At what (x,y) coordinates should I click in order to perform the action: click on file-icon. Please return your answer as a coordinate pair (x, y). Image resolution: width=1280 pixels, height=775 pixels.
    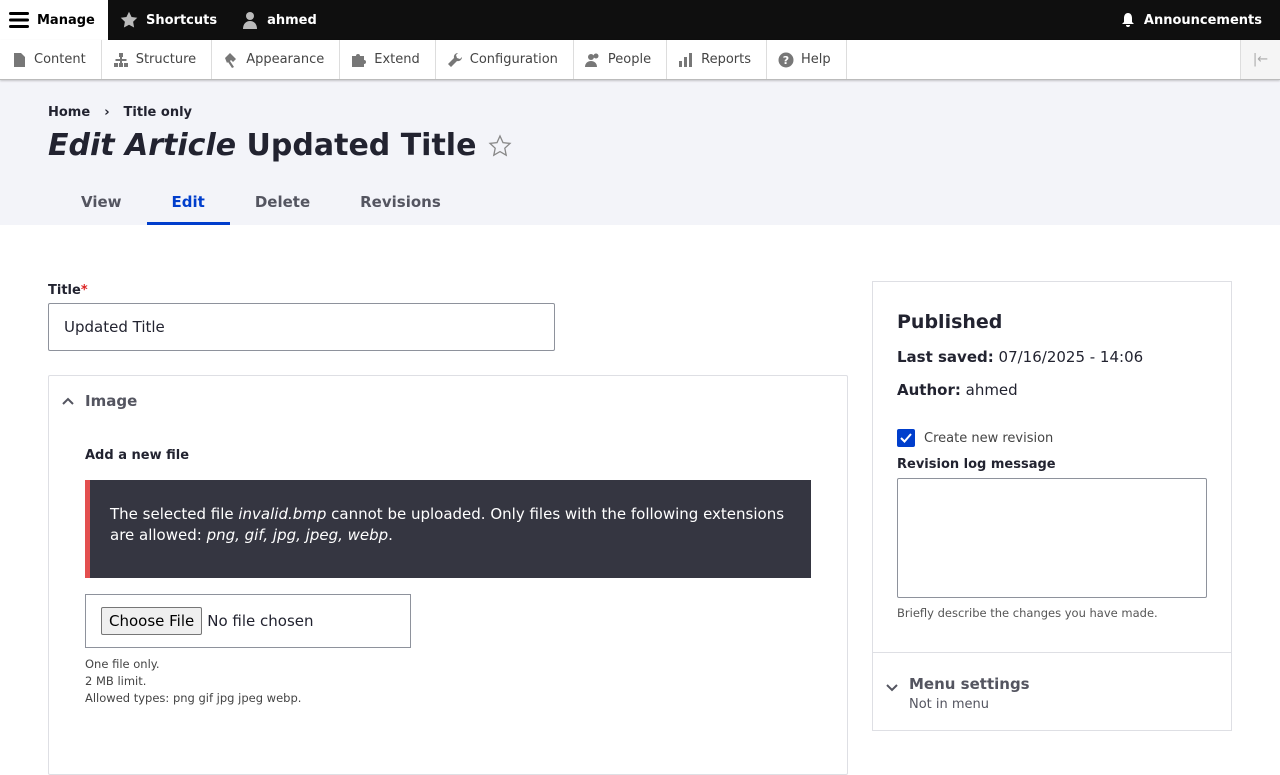
    Looking at the image, I should click on (19, 59).